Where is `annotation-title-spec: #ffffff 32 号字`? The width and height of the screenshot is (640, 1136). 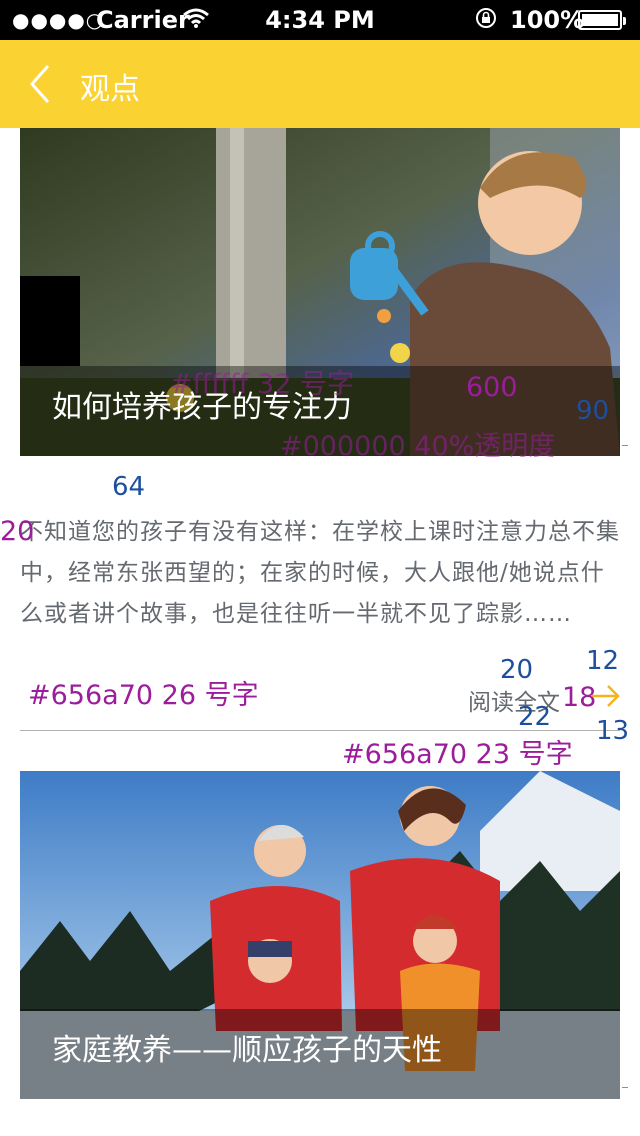
annotation-title-spec: #ffffff 32 号字 is located at coordinates (262, 384).